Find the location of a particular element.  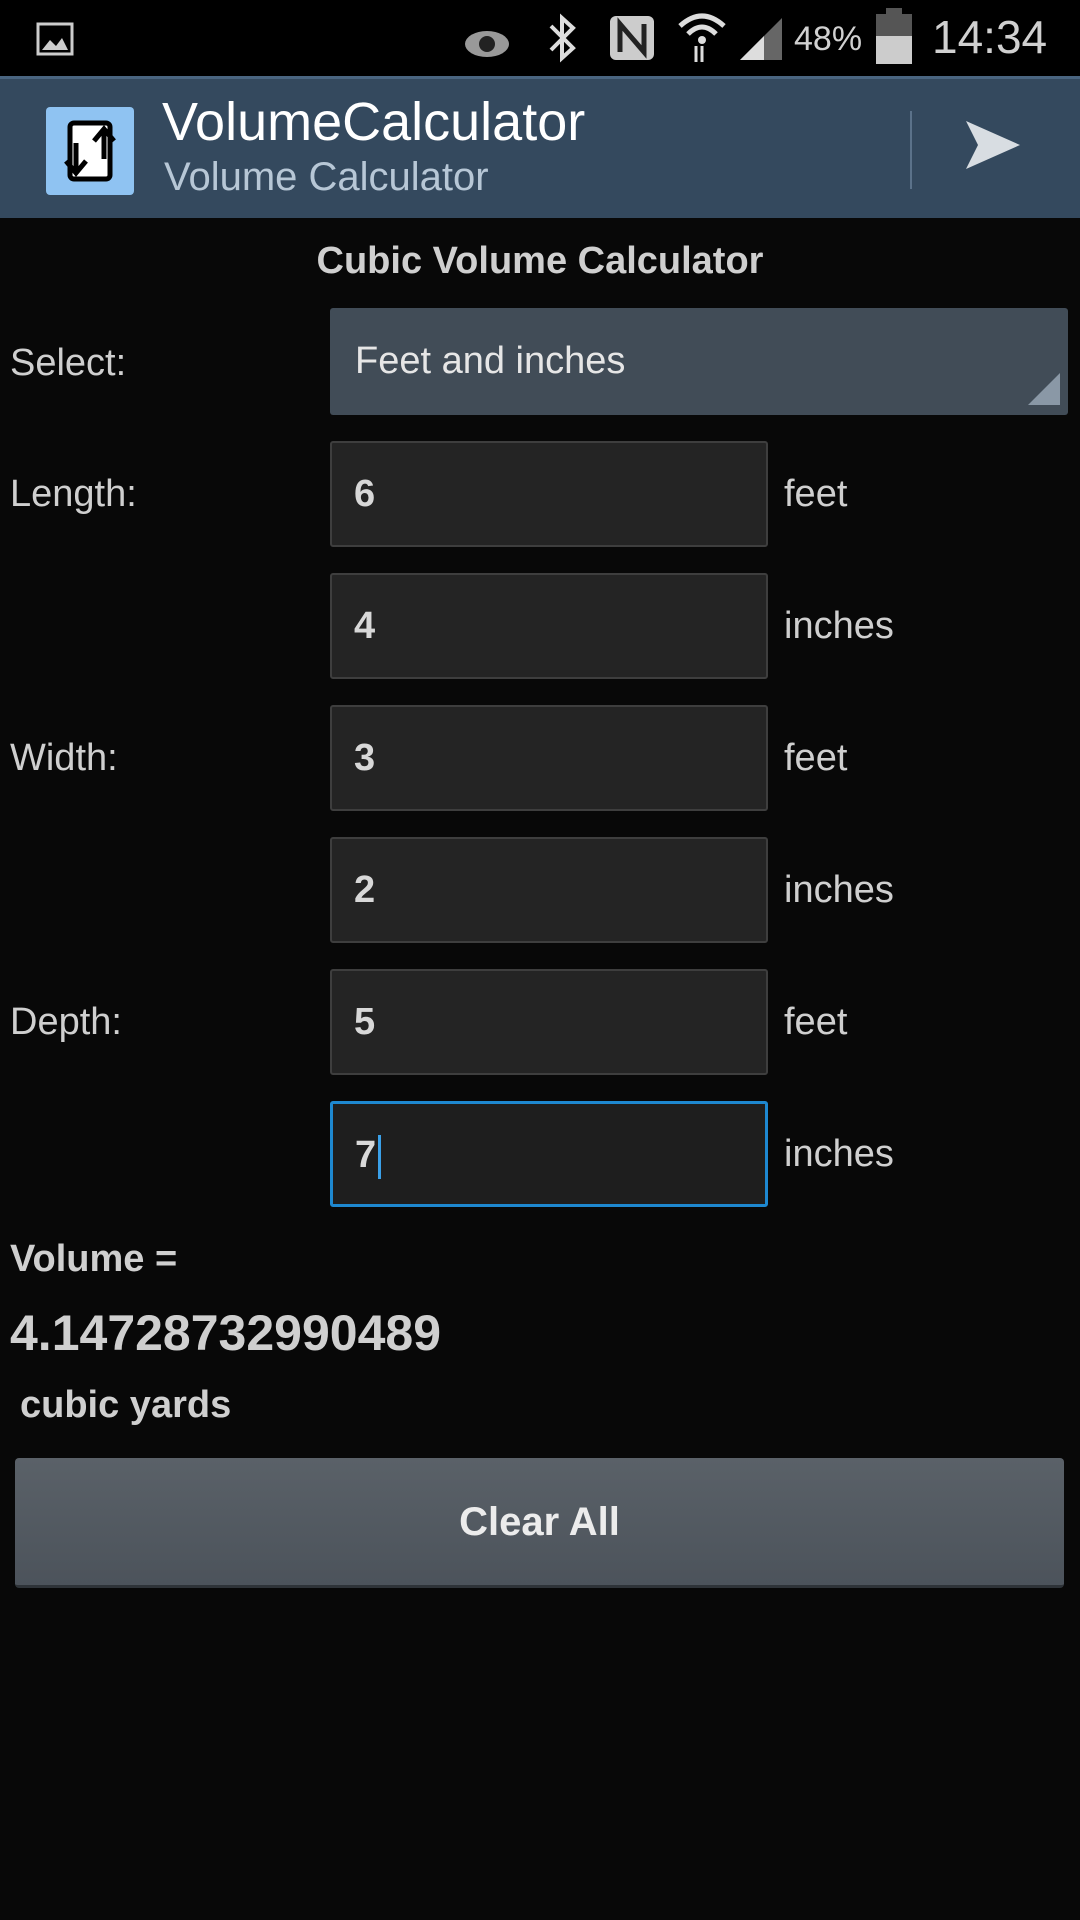

input-value: 5 is located at coordinates (365, 1022).